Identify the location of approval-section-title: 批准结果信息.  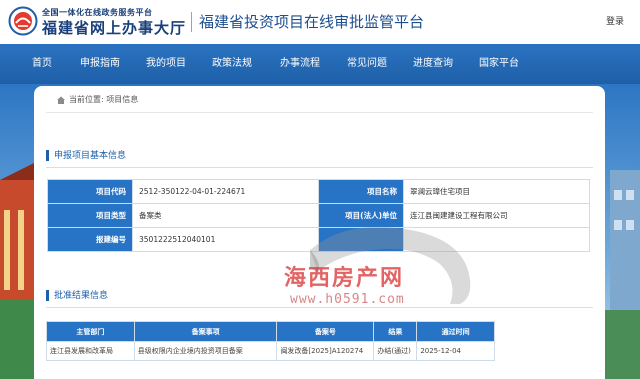
(77, 295).